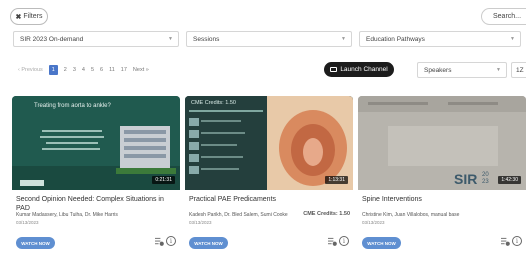 Image resolution: width=526 pixels, height=253 pixels. What do you see at coordinates (53, 70) in the screenshot?
I see `page-link-1: 1` at bounding box center [53, 70].